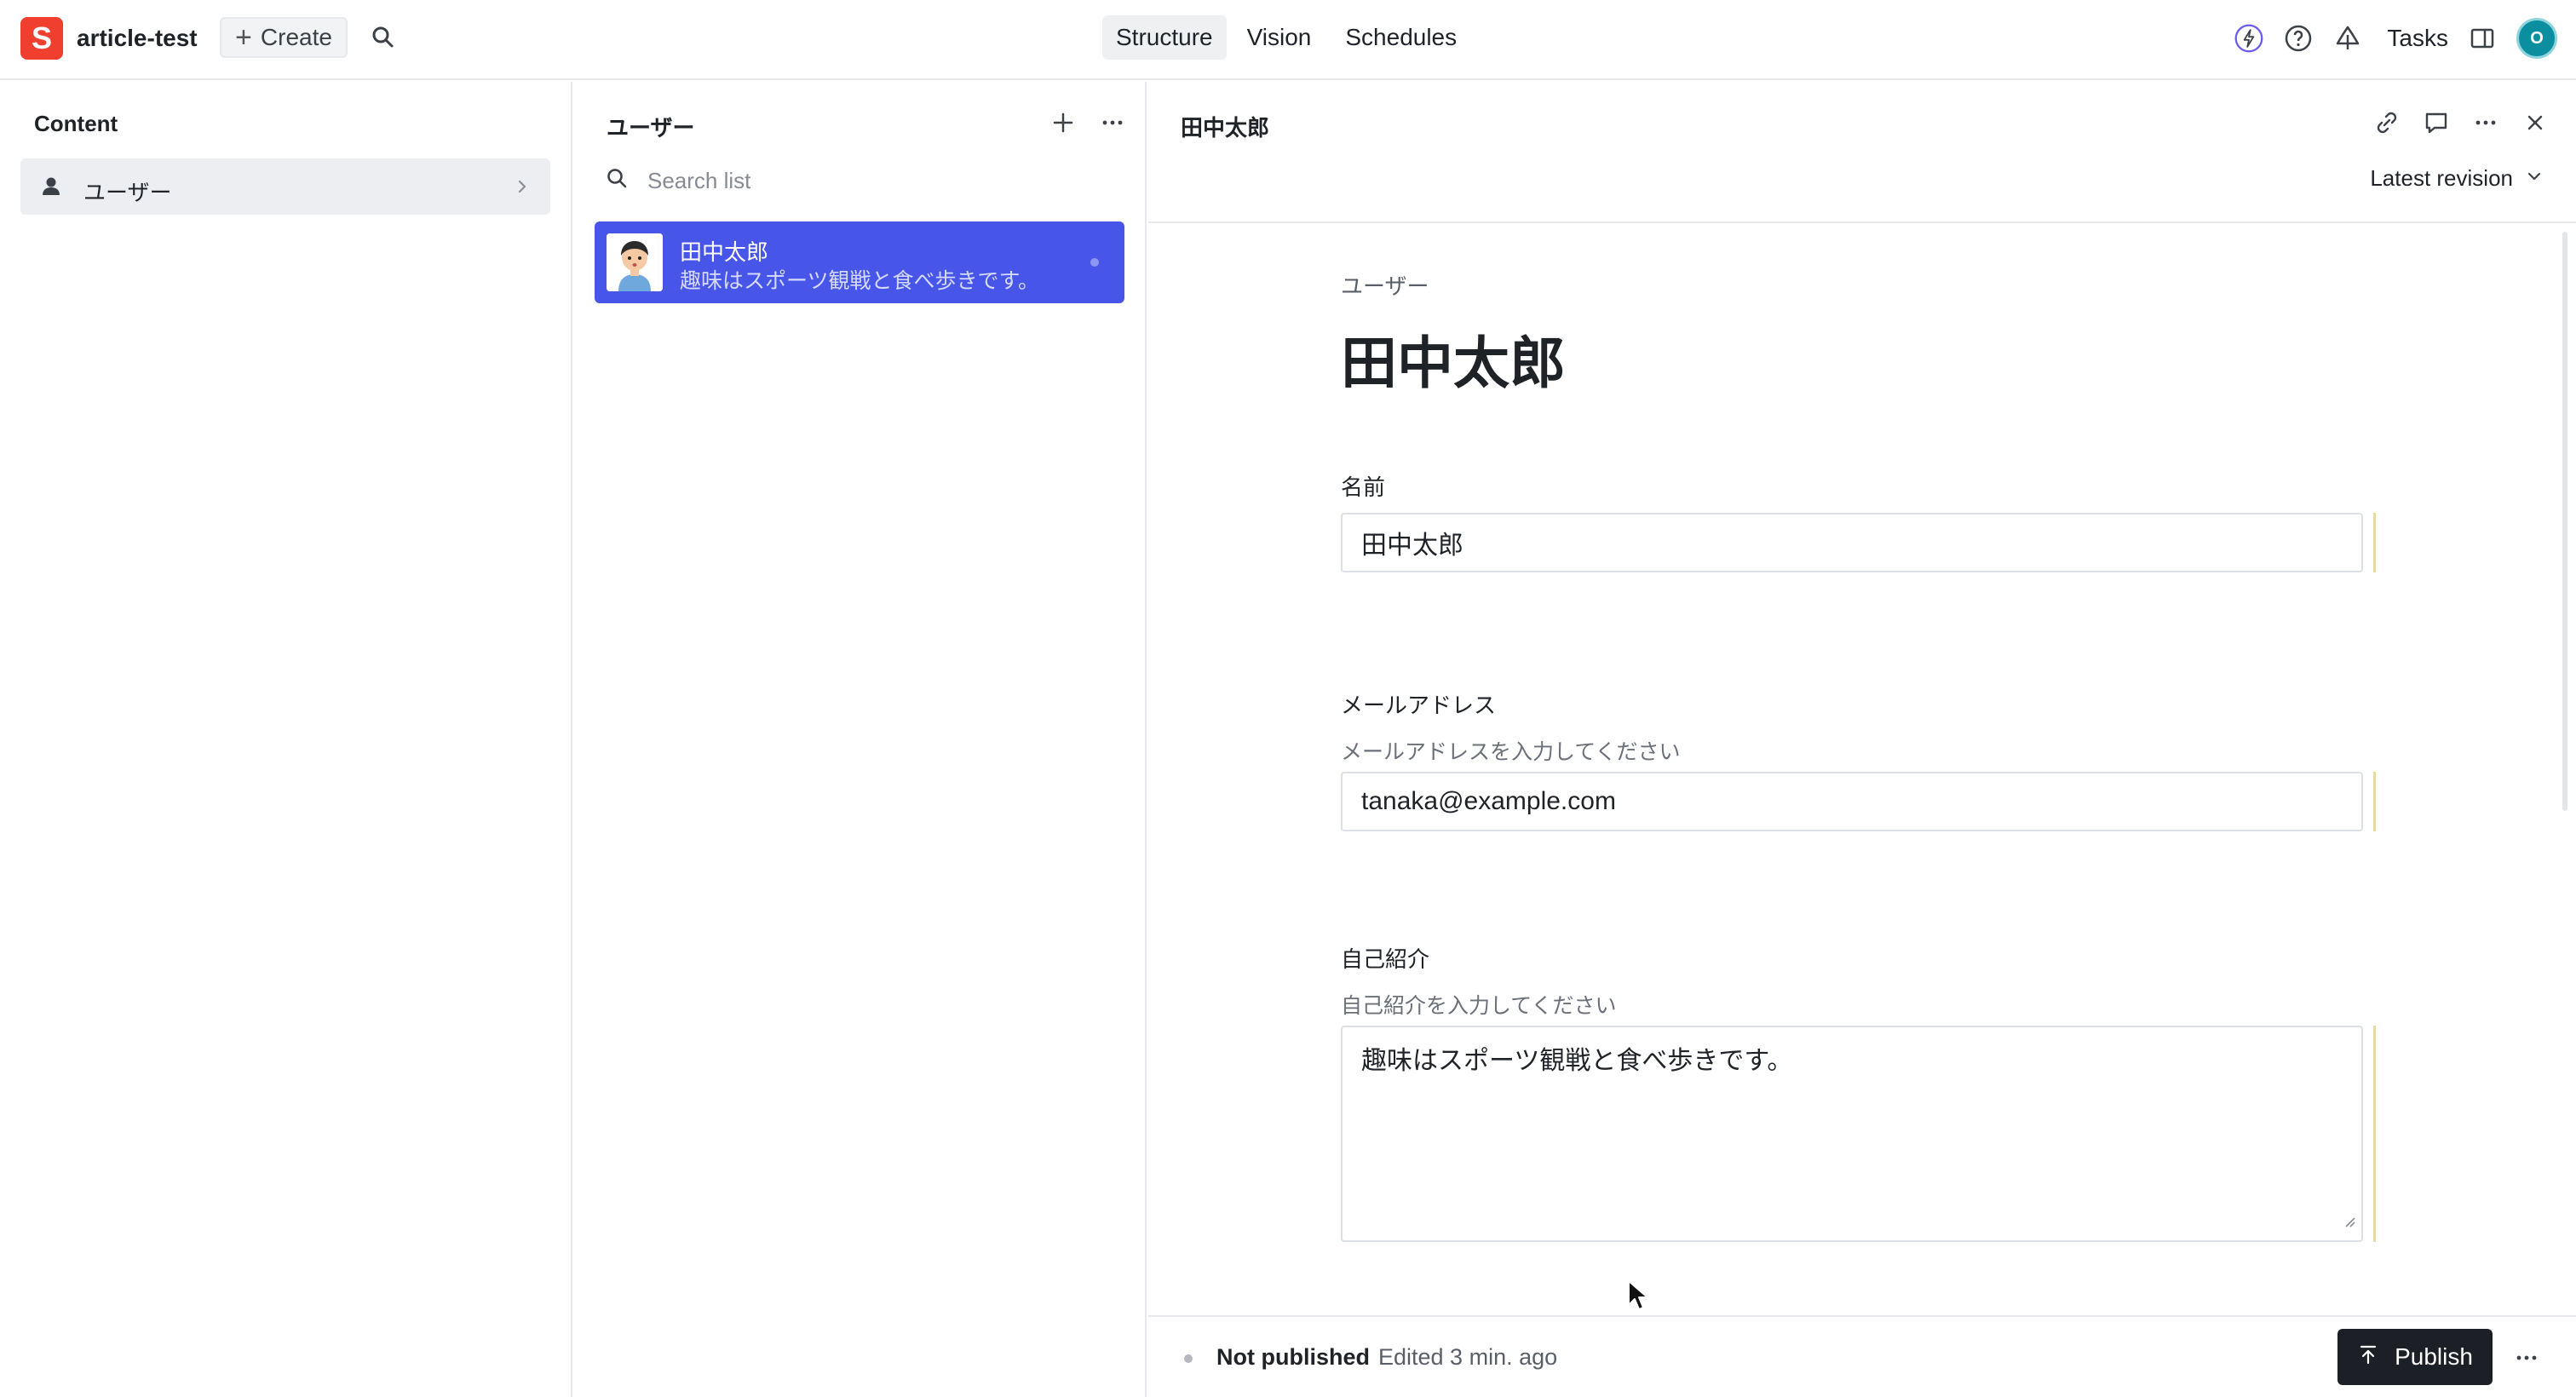 The image size is (2576, 1397). Describe the element at coordinates (41, 38) in the screenshot. I see `sanity-logo: S` at that location.